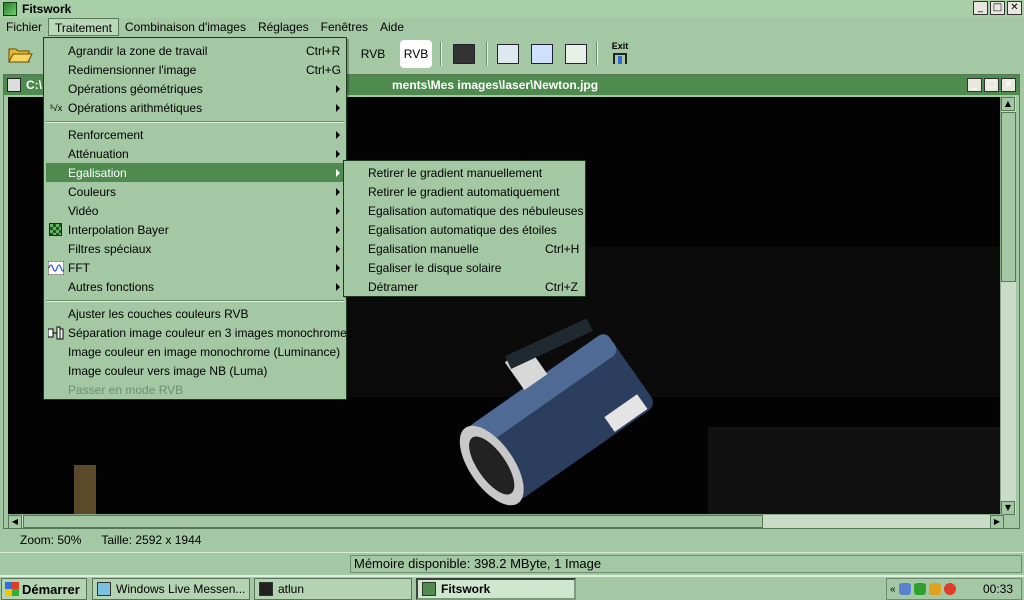  Describe the element at coordinates (195, 229) in the screenshot. I see `menu-item-interpolation-bayer: Interpolation Bayer` at that location.